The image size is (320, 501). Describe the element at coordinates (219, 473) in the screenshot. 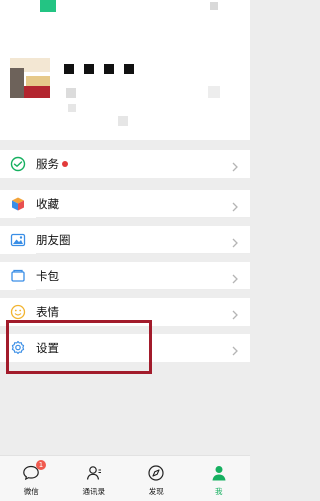

I see `person-icon` at that location.